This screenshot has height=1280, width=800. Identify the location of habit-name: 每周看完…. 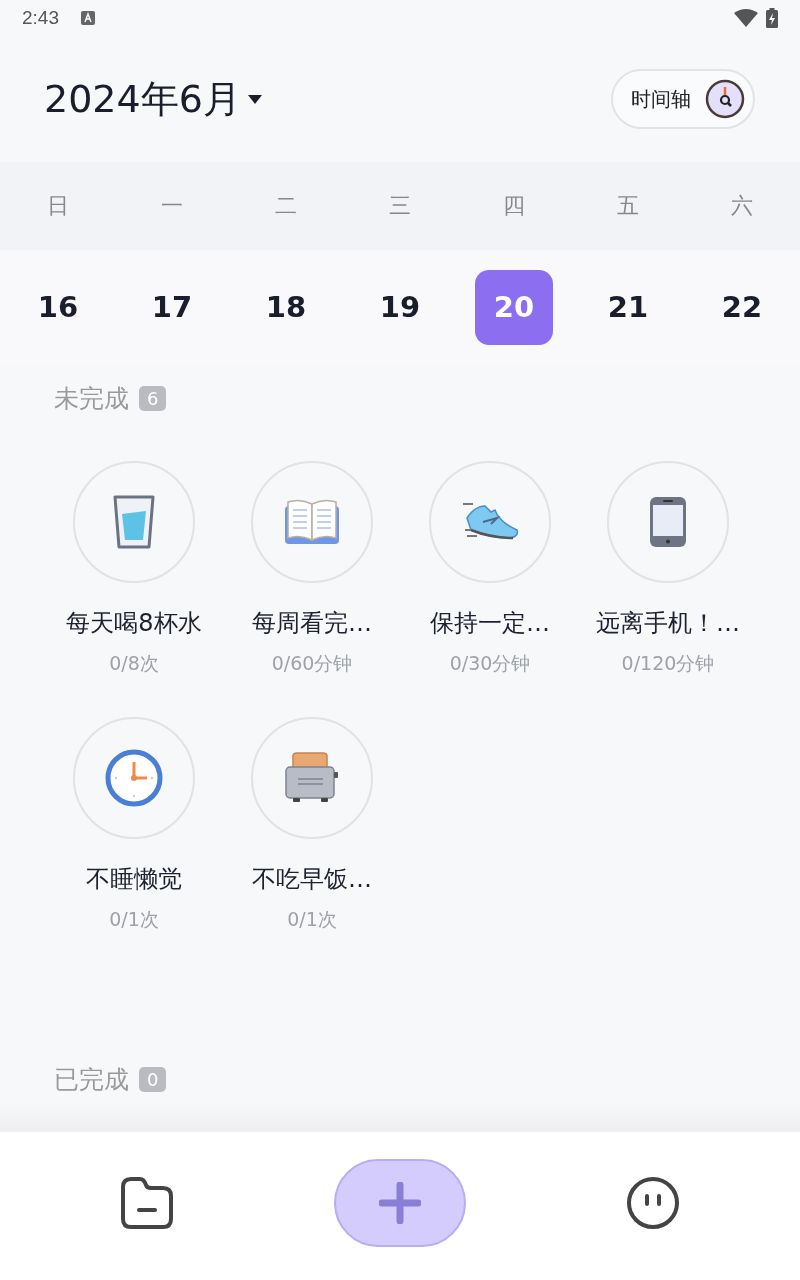
(312, 623).